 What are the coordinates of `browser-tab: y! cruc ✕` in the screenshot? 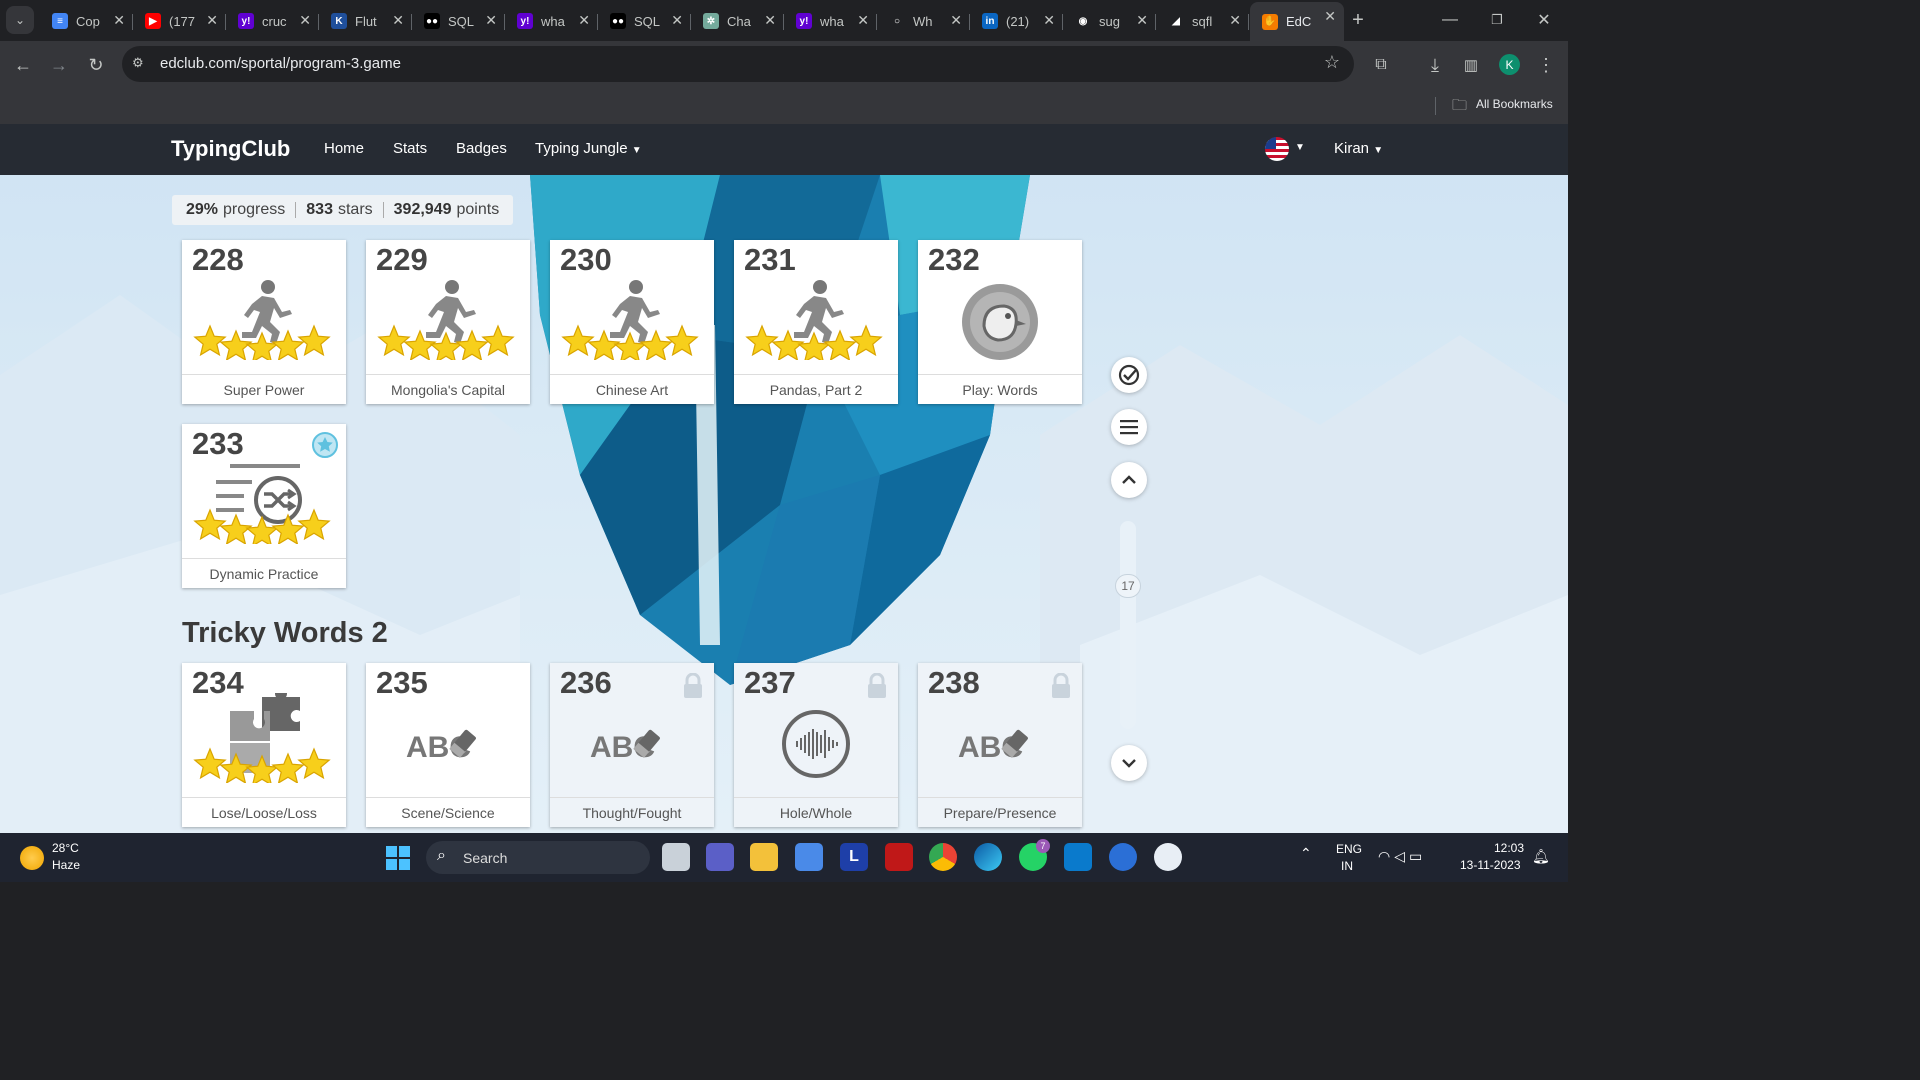 It's located at (272, 21).